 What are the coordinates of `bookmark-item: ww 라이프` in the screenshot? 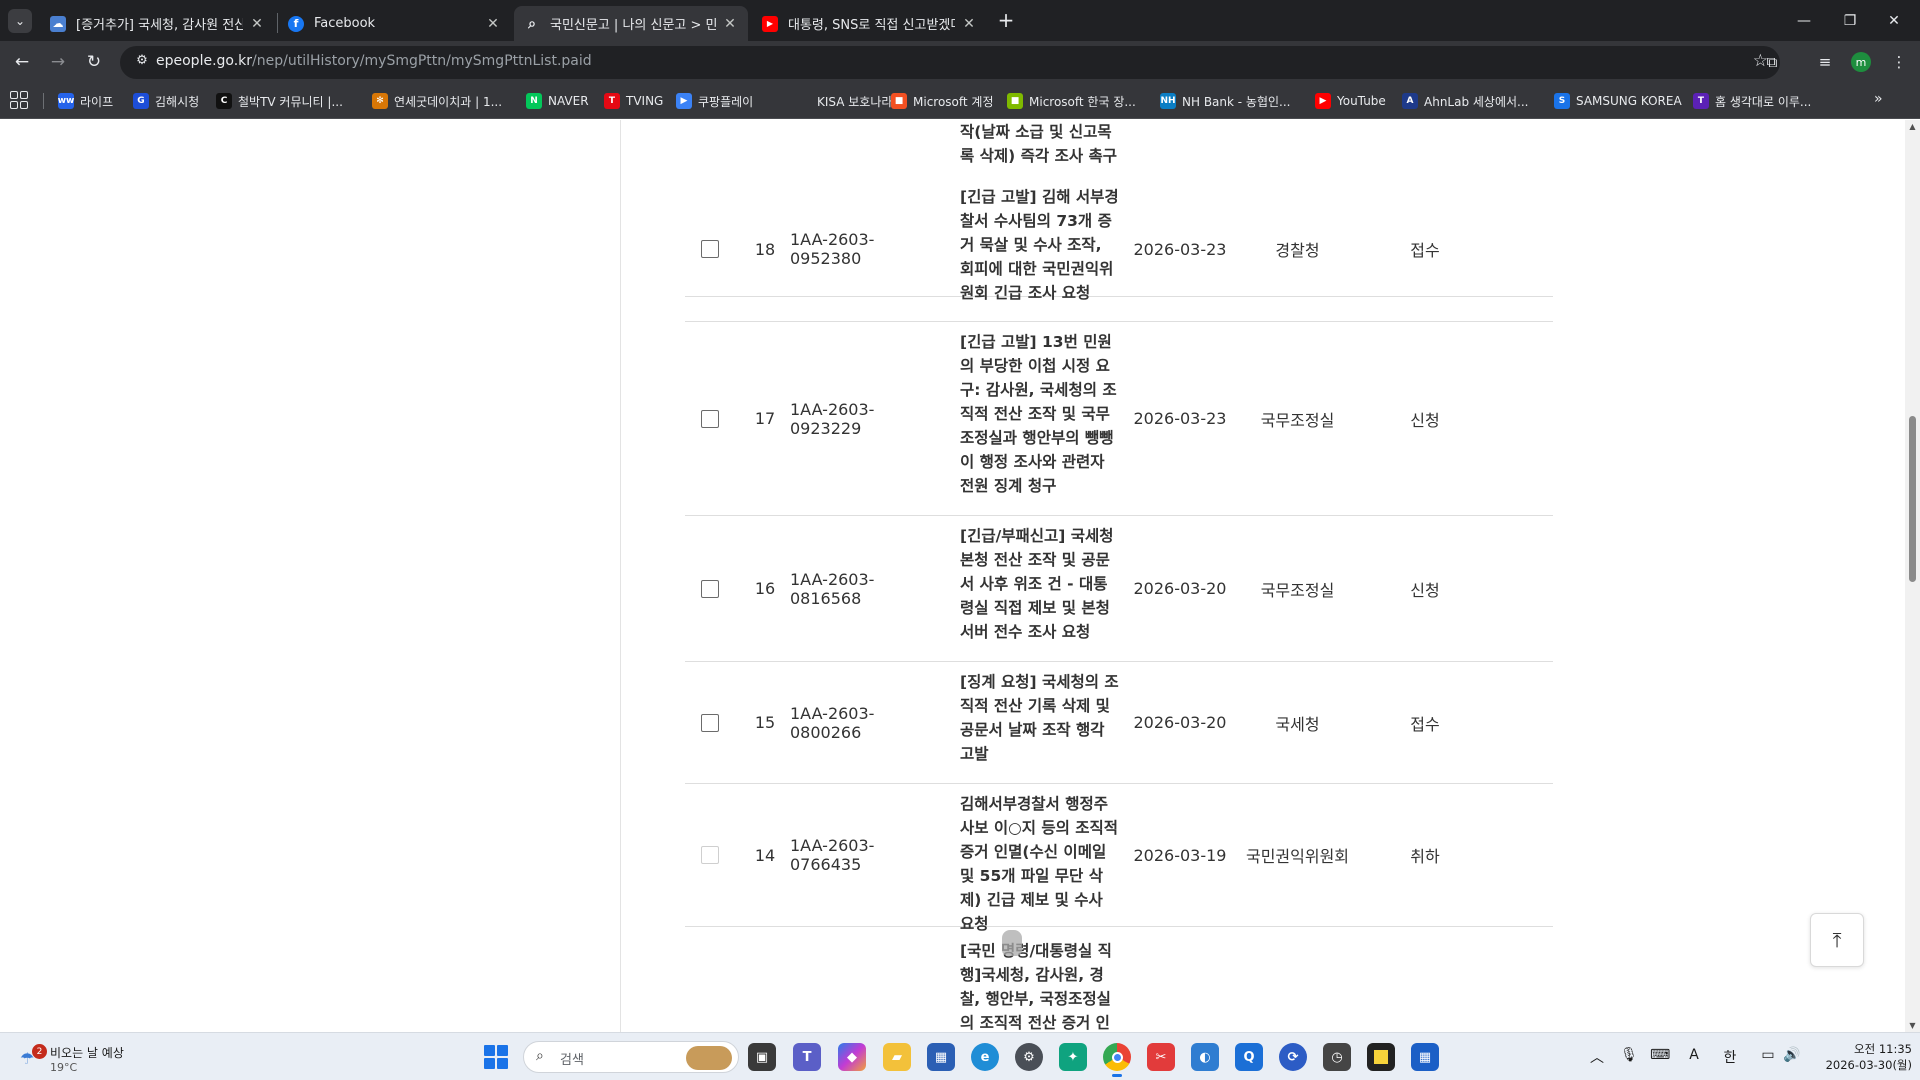 It's located at (85, 101).